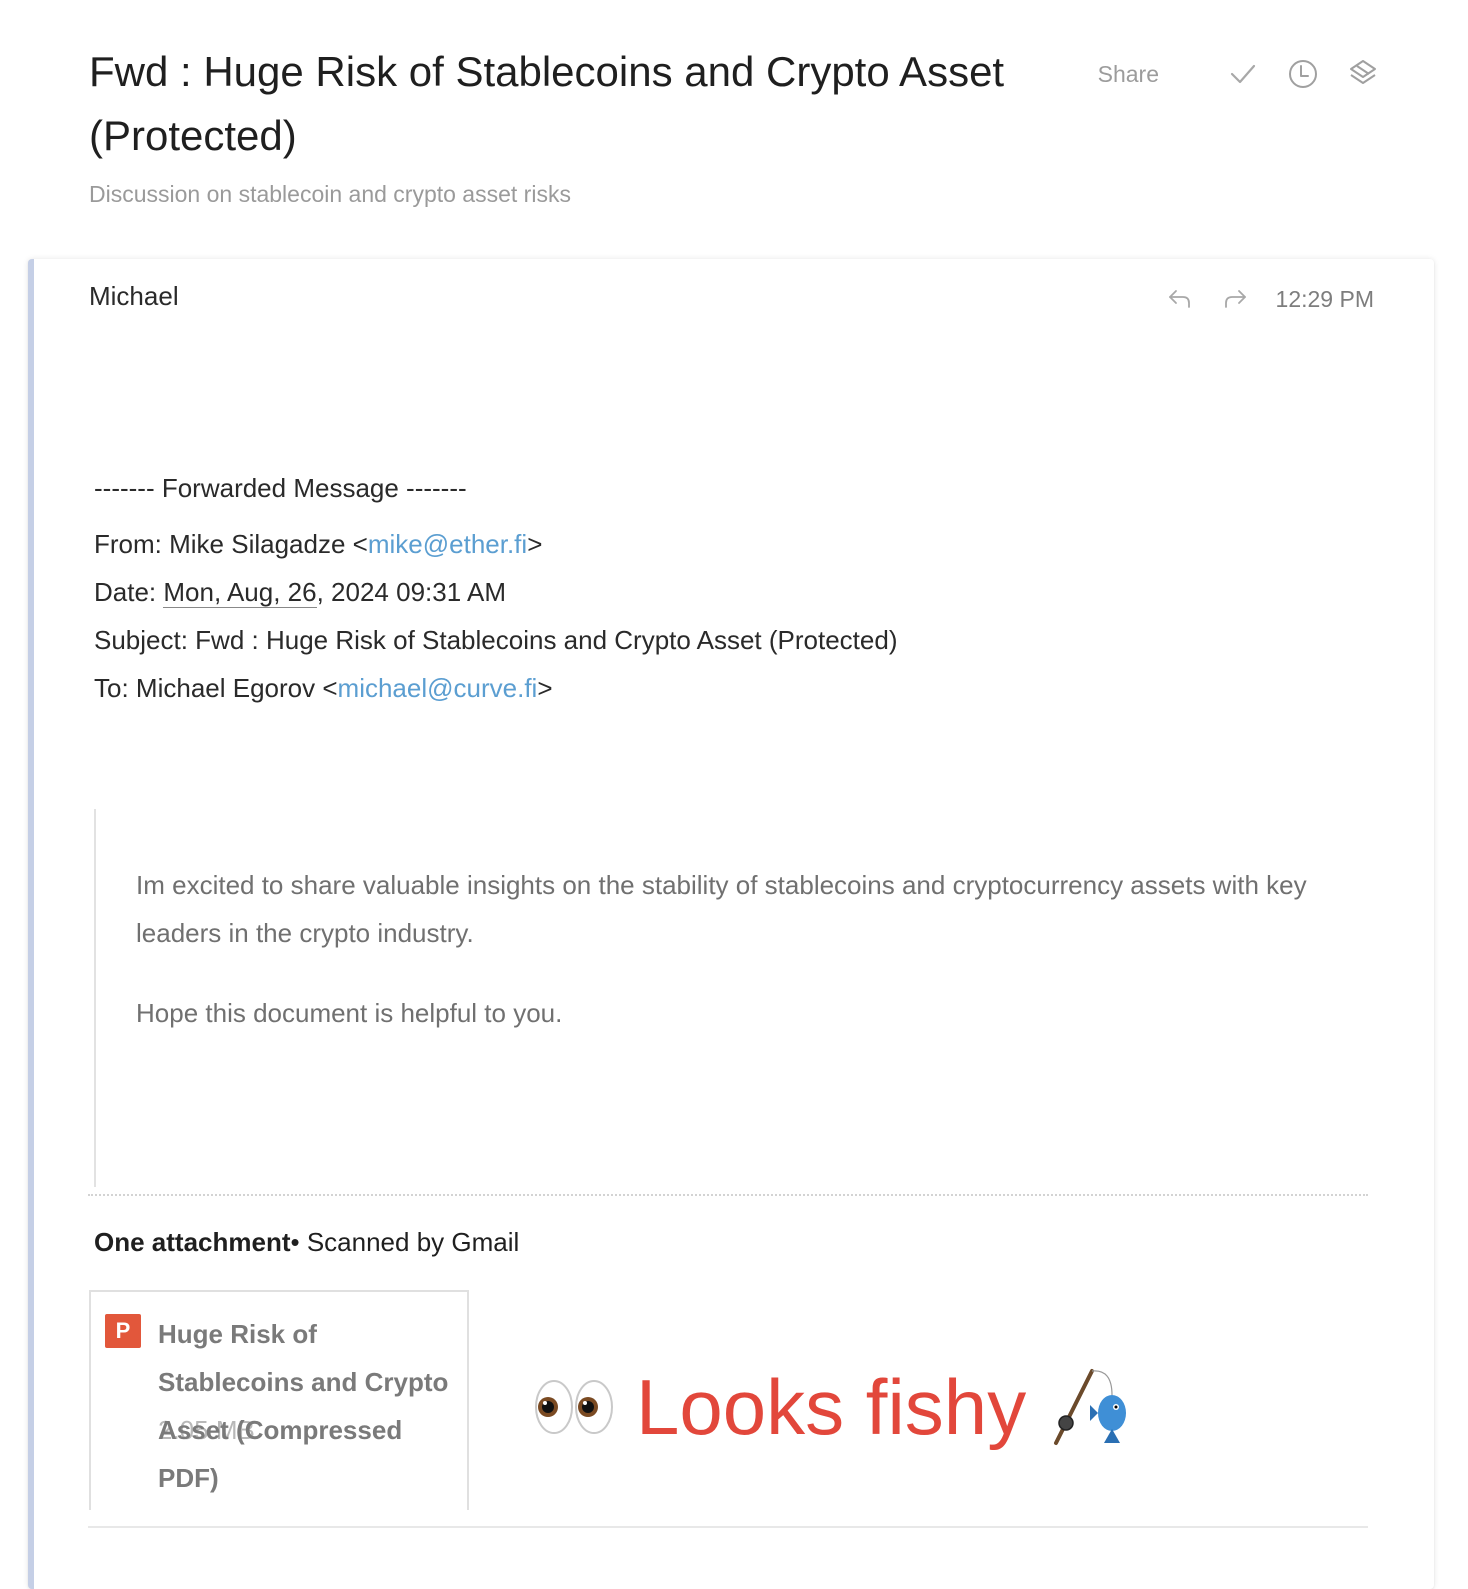  I want to click on sender-name: Michael, so click(134, 296).